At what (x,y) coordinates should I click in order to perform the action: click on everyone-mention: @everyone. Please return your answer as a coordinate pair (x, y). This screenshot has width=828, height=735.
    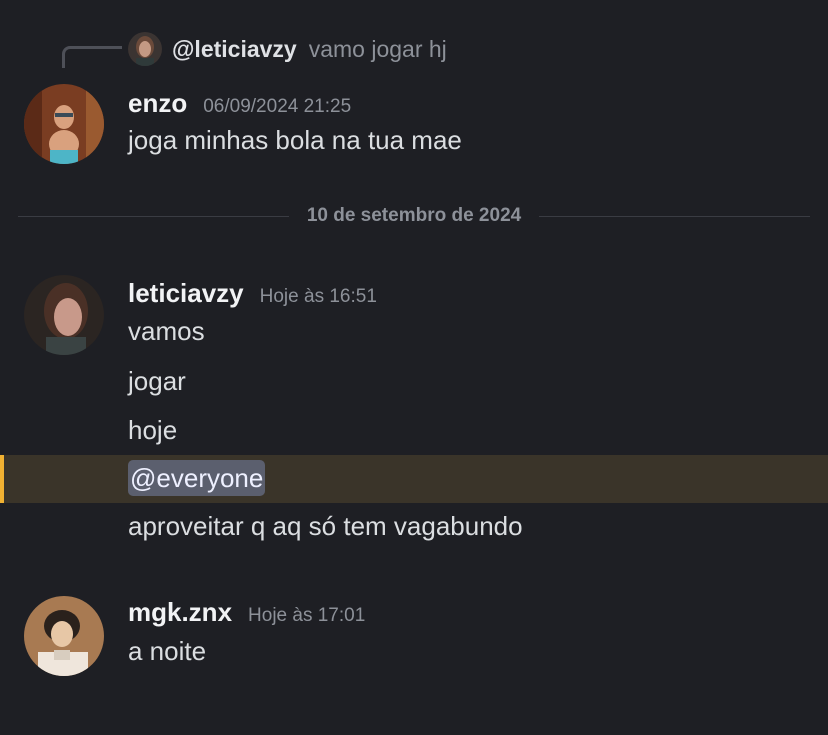
    Looking at the image, I should click on (197, 478).